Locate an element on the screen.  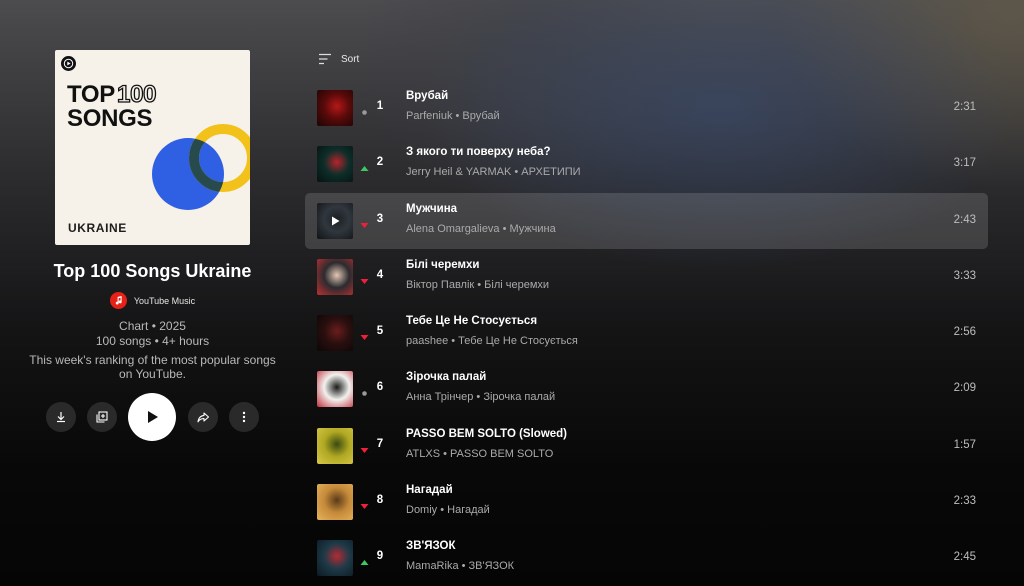
track-row: 3 Мужчина Alena Omargalieva • Мужчина 2:43 is located at coordinates (646, 220).